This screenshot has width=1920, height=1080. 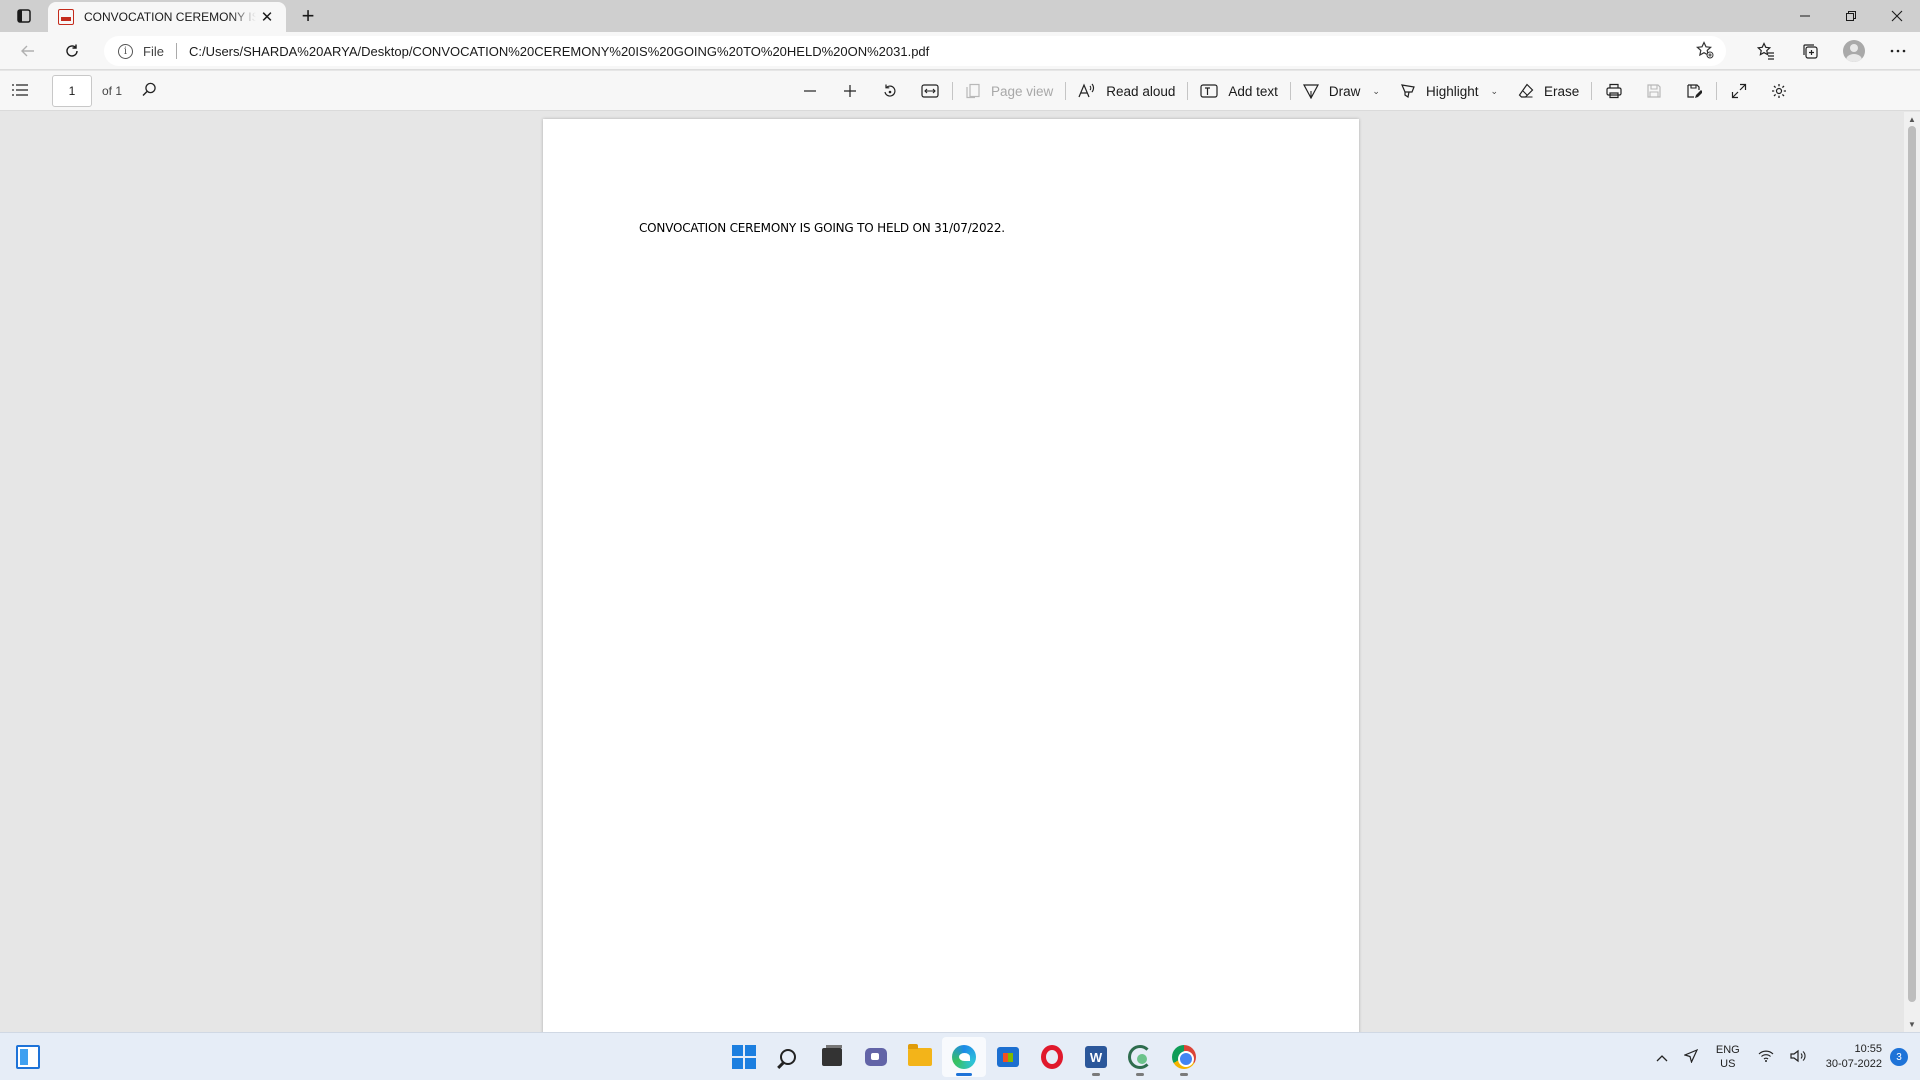 I want to click on chrome-browser-button, so click(x=1184, y=1057).